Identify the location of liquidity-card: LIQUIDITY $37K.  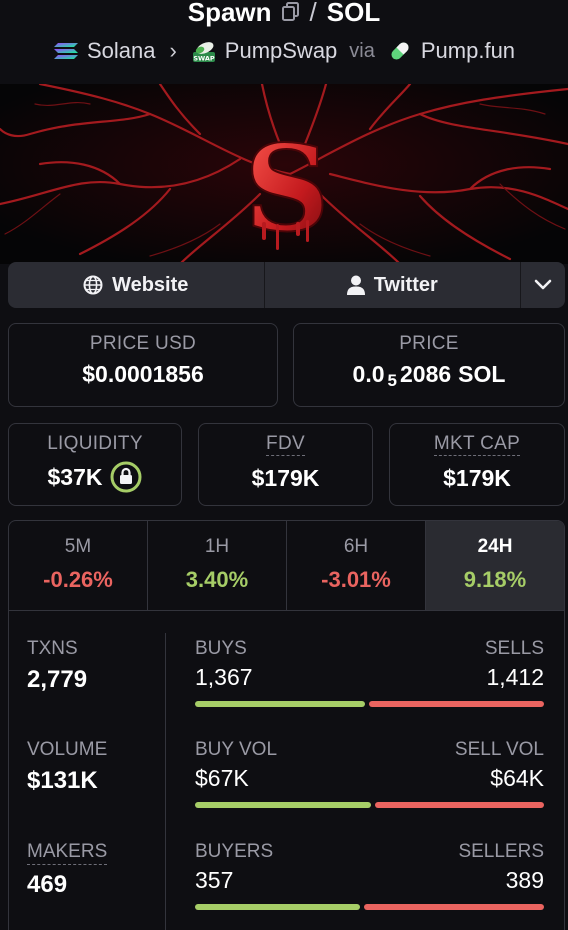
(95, 464).